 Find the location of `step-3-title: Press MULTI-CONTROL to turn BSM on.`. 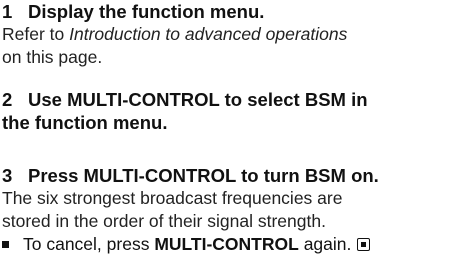

step-3-title: Press MULTI-CONTROL to turn BSM on. is located at coordinates (203, 175).